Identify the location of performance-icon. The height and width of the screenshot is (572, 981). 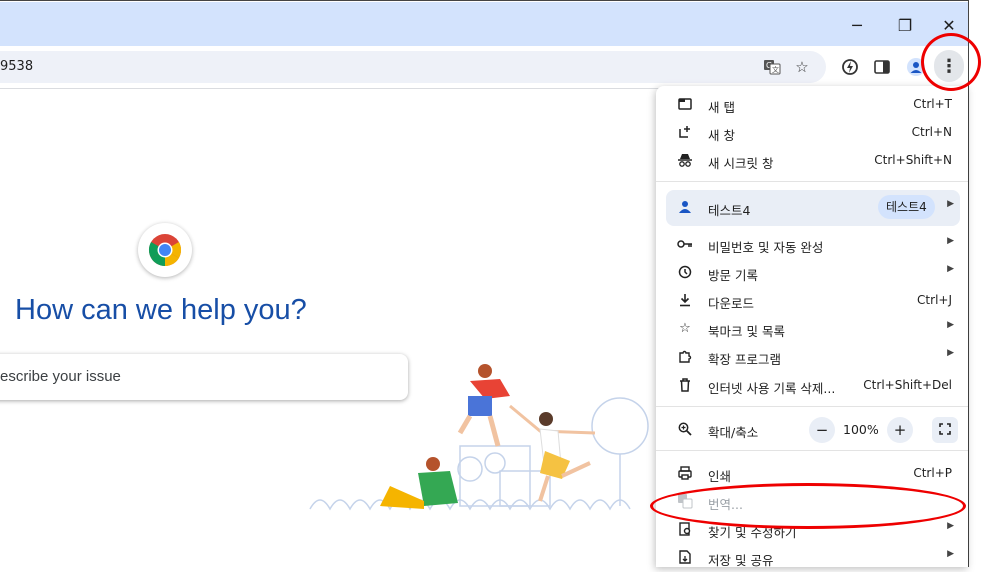
(850, 67).